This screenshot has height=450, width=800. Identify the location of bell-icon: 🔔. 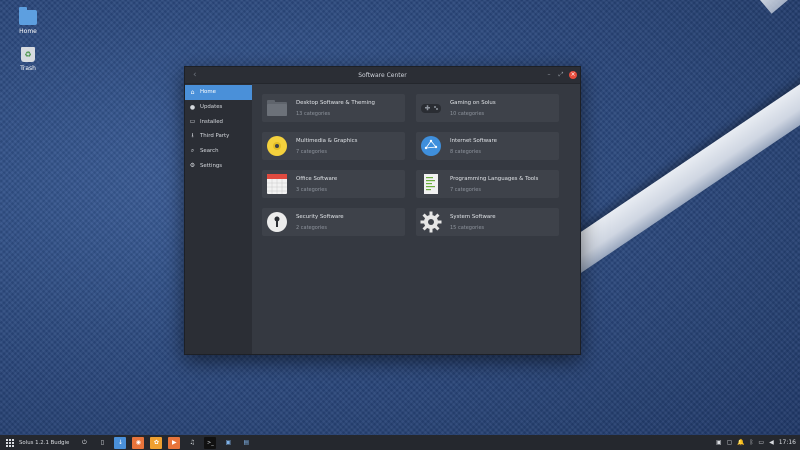
(740, 442).